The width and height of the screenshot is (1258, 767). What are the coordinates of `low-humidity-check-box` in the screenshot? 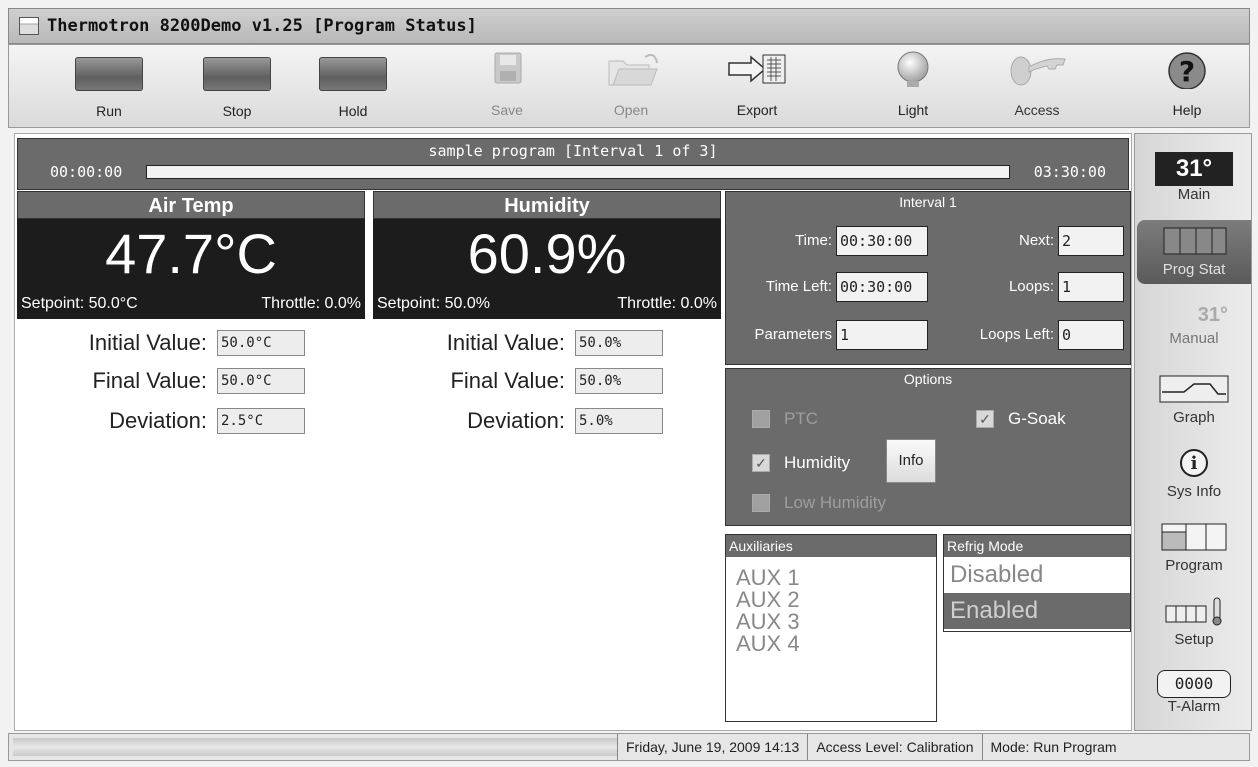 It's located at (761, 503).